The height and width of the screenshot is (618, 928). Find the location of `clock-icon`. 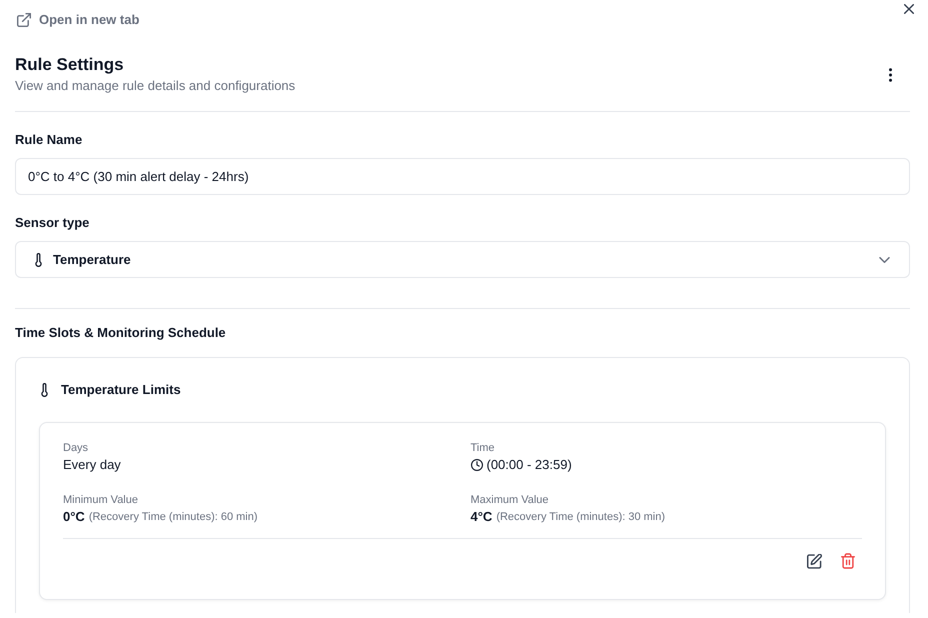

clock-icon is located at coordinates (476, 465).